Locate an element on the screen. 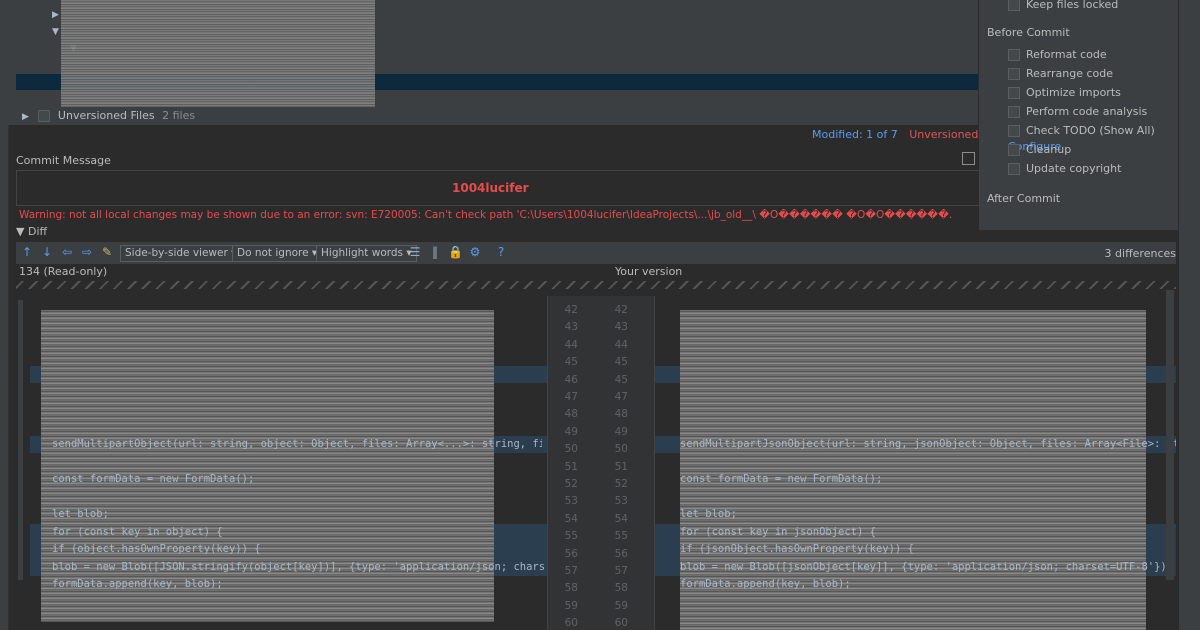 This screenshot has width=1200, height=630. left-line-number: 58 is located at coordinates (571, 588).